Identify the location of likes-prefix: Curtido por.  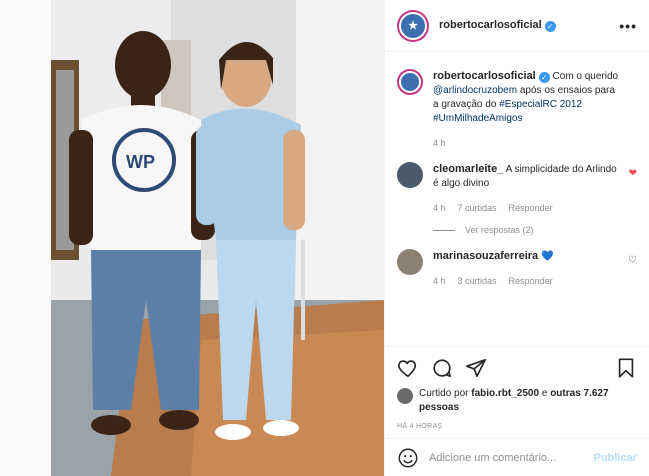
(445, 393).